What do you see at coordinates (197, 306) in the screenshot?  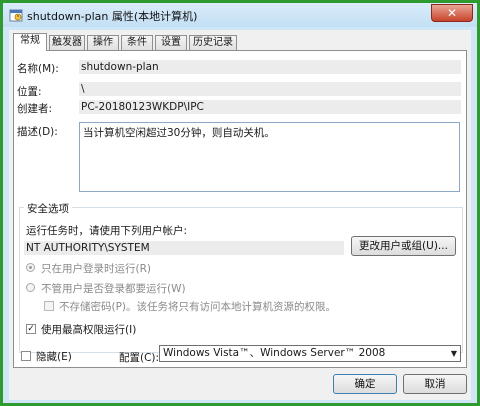 I see `no-store-password-label: 不存储密码(P)。该任务将只有访问本地计算机资源的权限。` at bounding box center [197, 306].